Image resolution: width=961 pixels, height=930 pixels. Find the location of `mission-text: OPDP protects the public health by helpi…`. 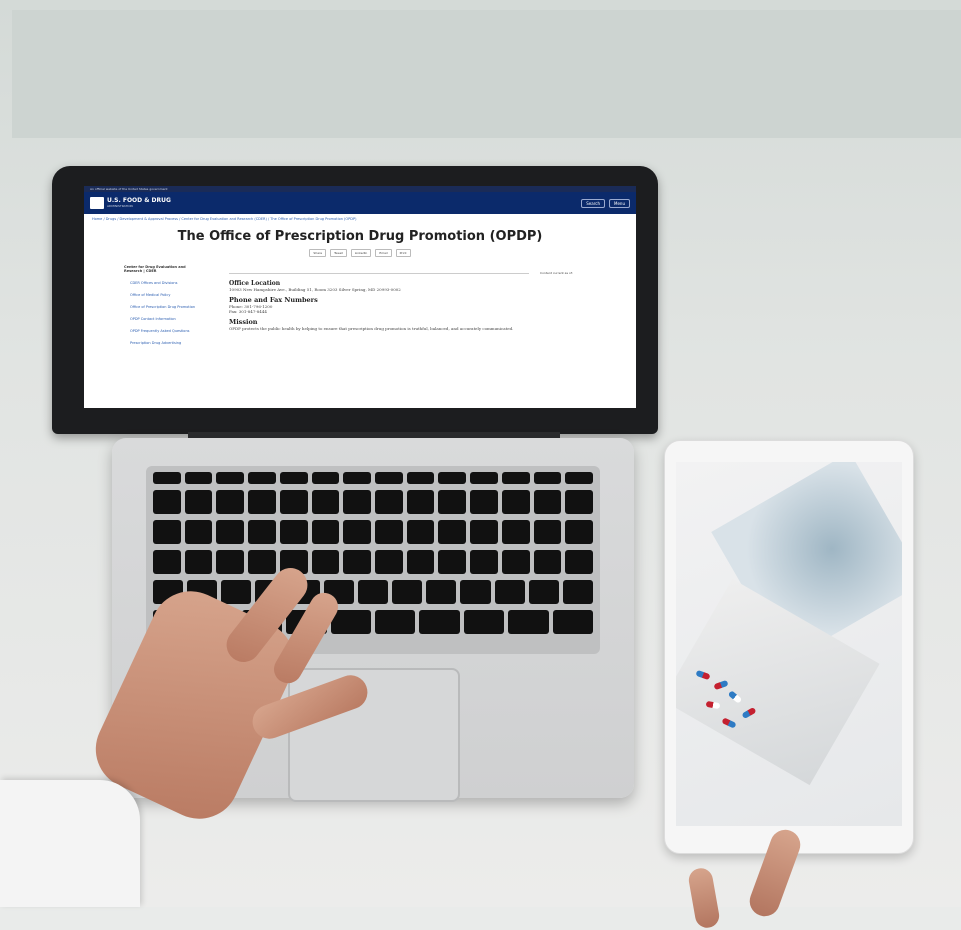

mission-text: OPDP protects the public health by helpi… is located at coordinates (371, 328).